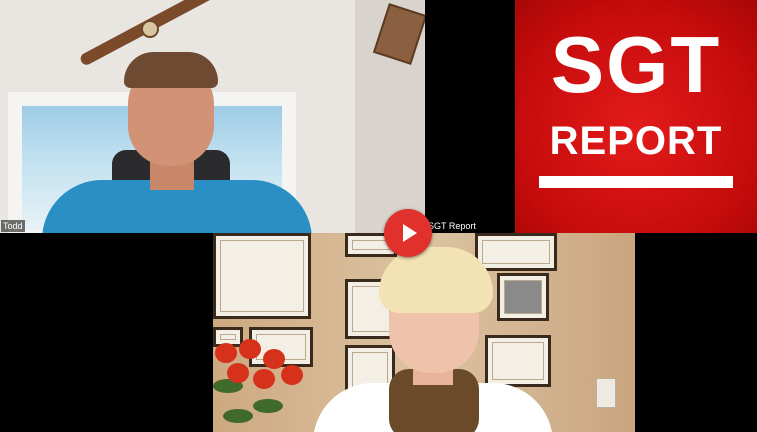 Image resolution: width=757 pixels, height=432 pixels. What do you see at coordinates (523, 297) in the screenshot?
I see `wall-photo-frame` at bounding box center [523, 297].